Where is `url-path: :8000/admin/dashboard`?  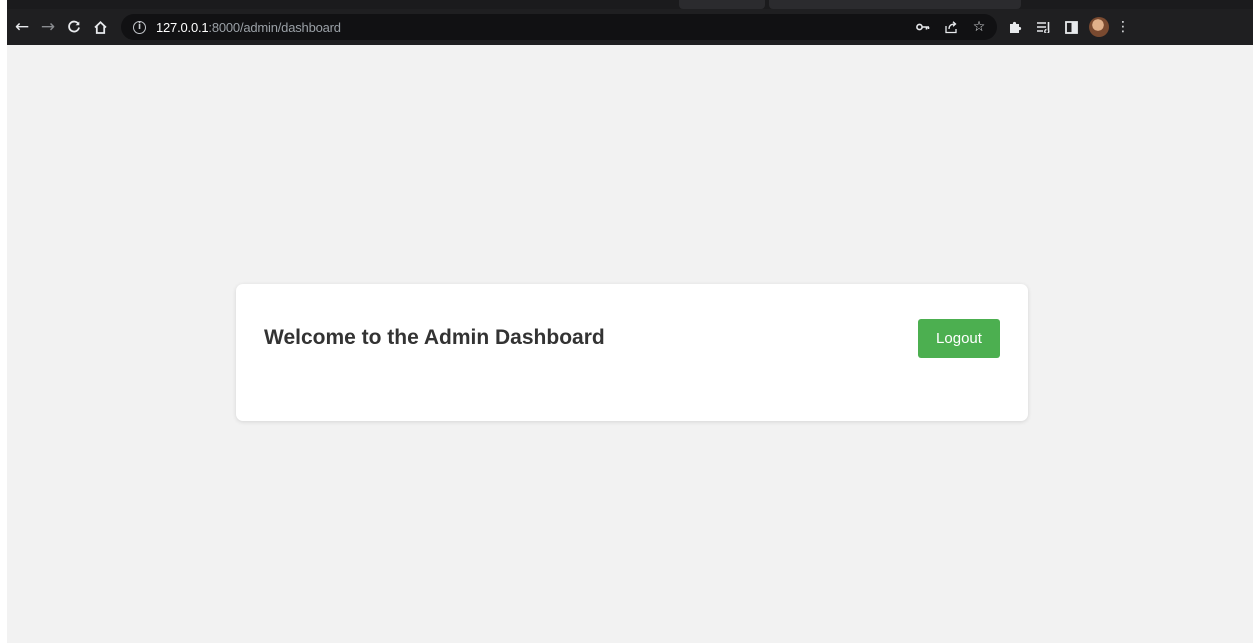
url-path: :8000/admin/dashboard is located at coordinates (274, 27).